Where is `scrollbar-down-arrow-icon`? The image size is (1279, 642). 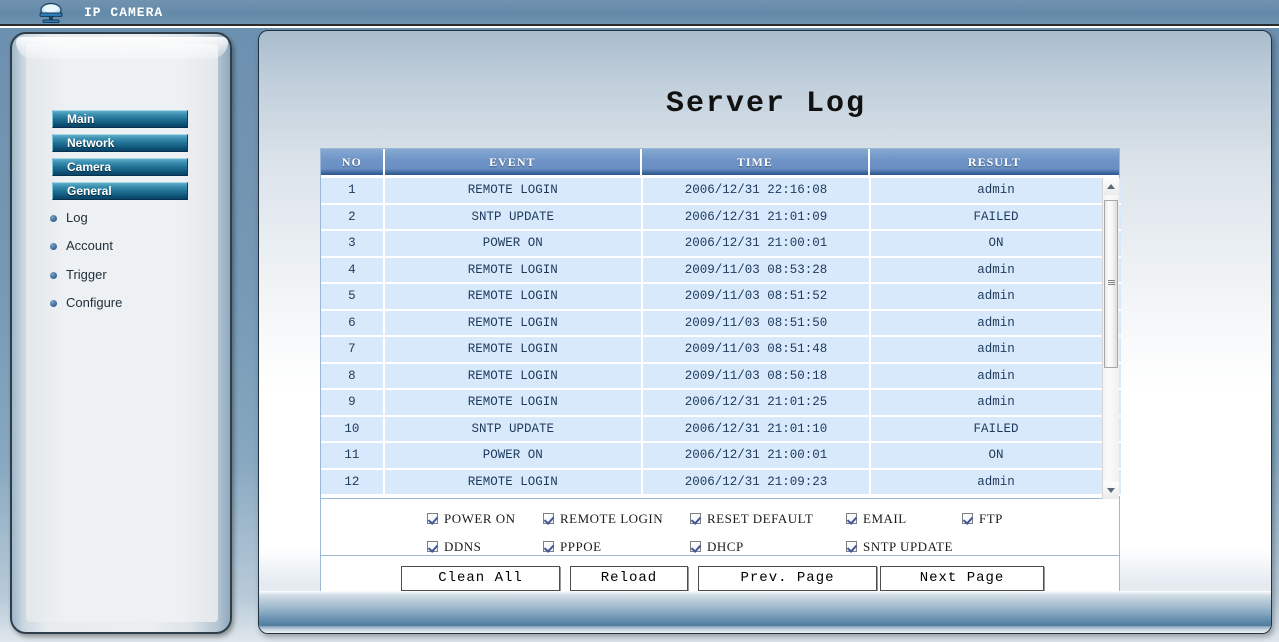
scrollbar-down-arrow-icon is located at coordinates (1111, 490).